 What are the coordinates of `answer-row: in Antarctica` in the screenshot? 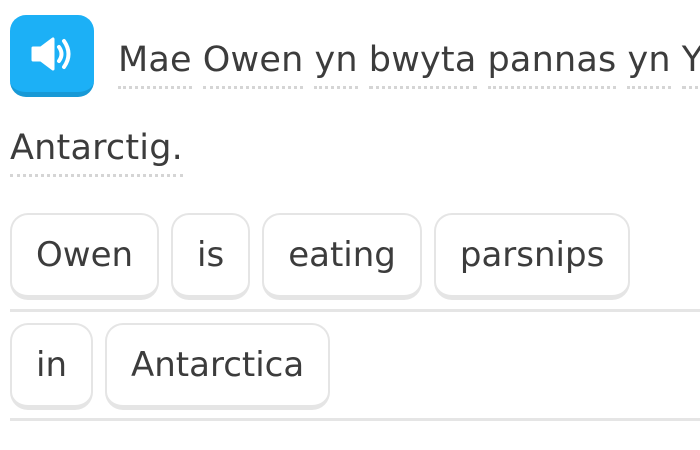 It's located at (170, 366).